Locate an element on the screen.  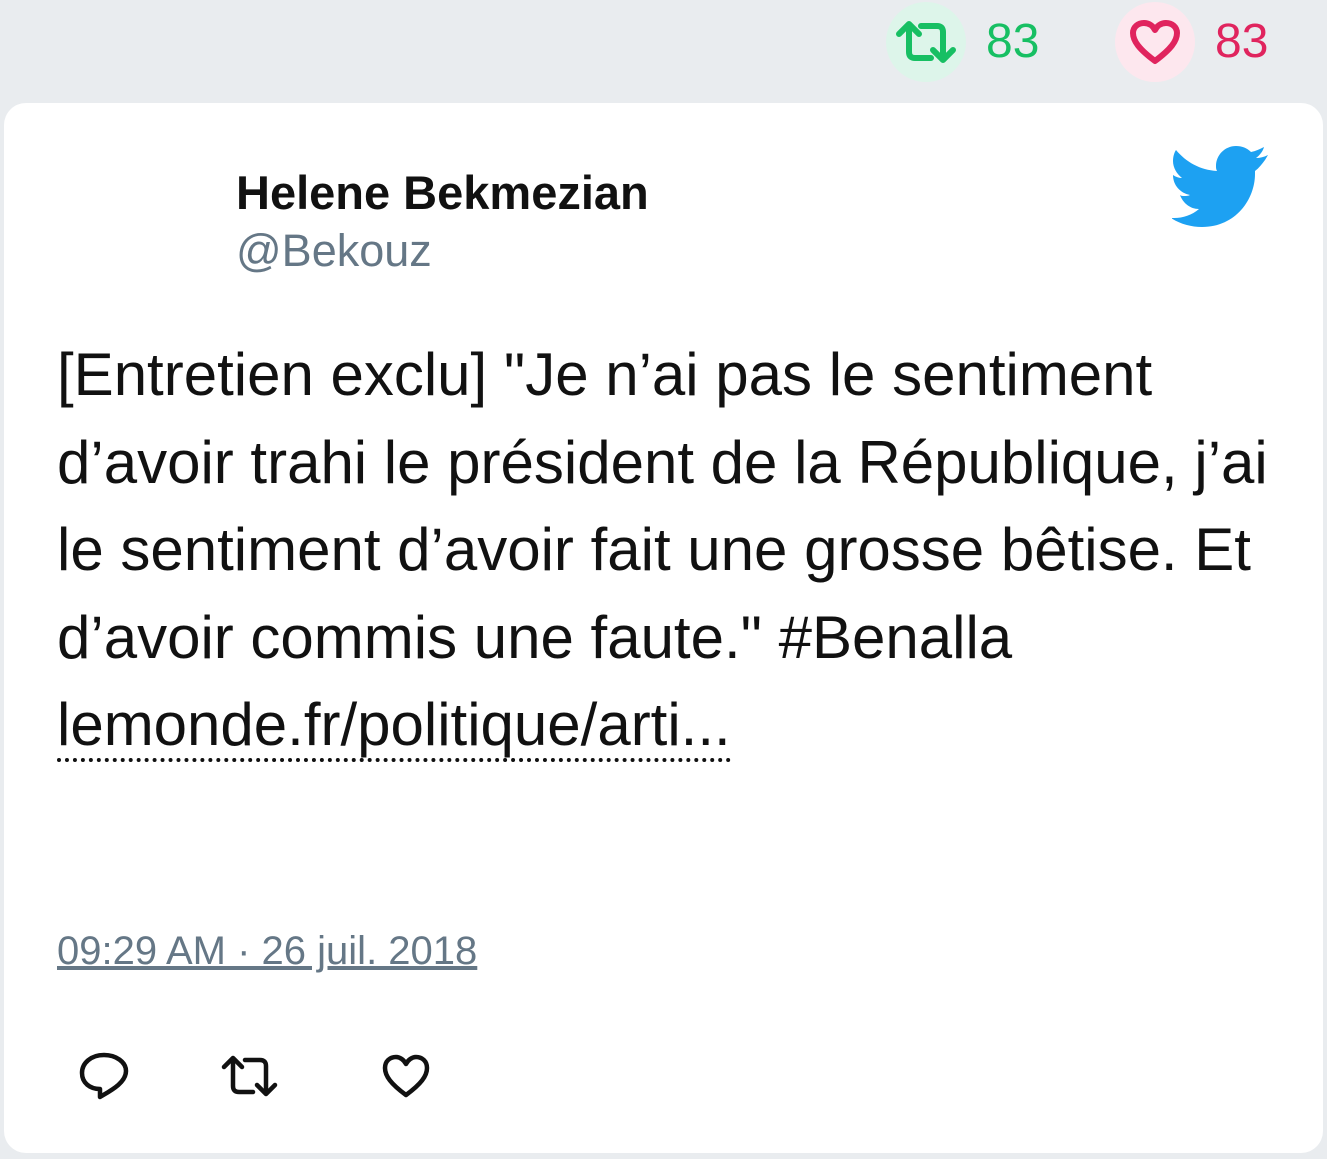
like-count: 83 is located at coordinates (1242, 41).